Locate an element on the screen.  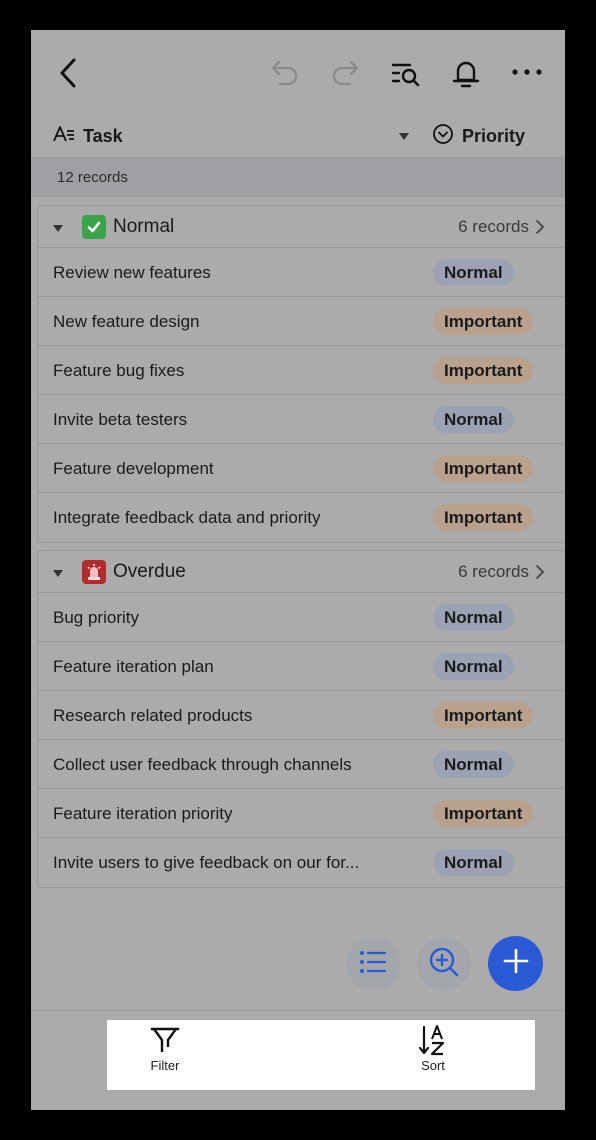
table-row: Bug priority Normal is located at coordinates (301, 617).